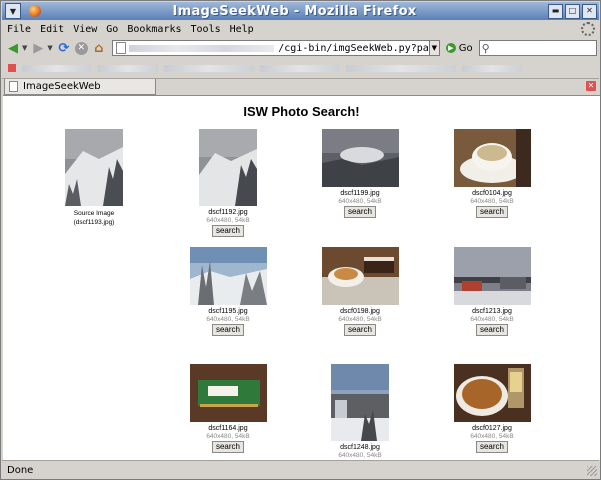 The image size is (601, 480). I want to click on menu-tools: Tools, so click(206, 29).